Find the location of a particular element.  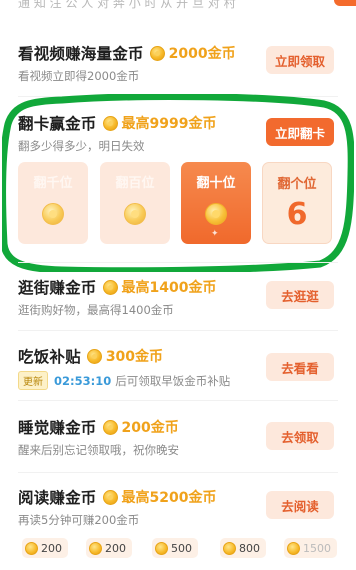

task-title: 吃饭补贴 is located at coordinates (49, 357).